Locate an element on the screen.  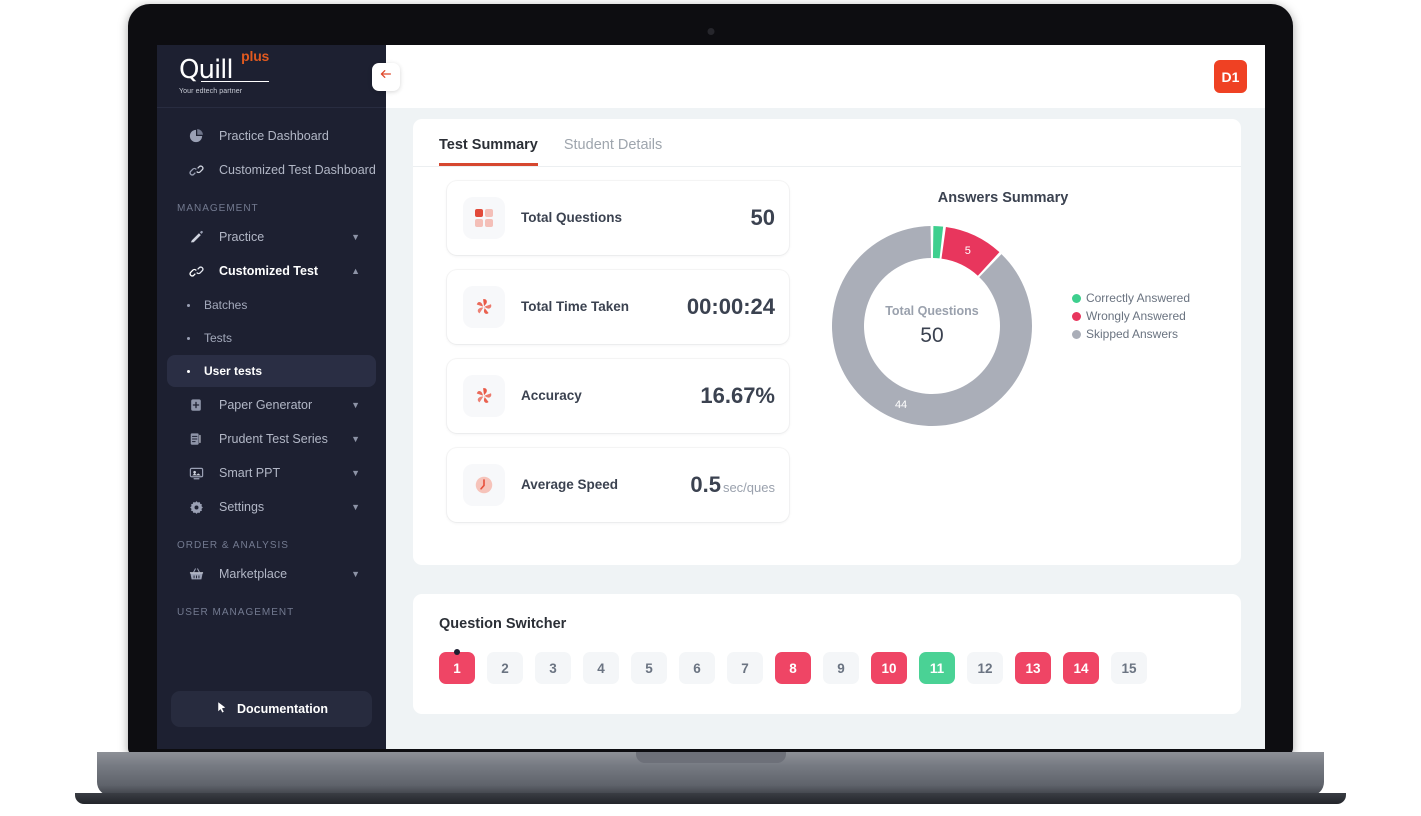
laptop-foot is located at coordinates (710, 798).